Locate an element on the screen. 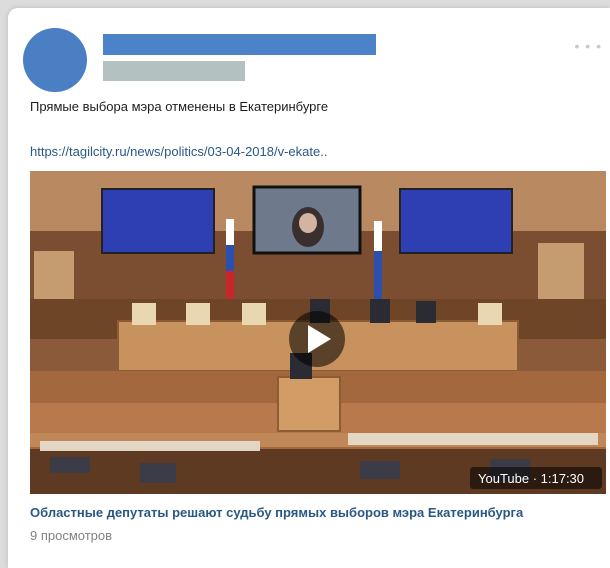 Image resolution: width=610 pixels, height=568 pixels. right-screen is located at coordinates (456, 221).